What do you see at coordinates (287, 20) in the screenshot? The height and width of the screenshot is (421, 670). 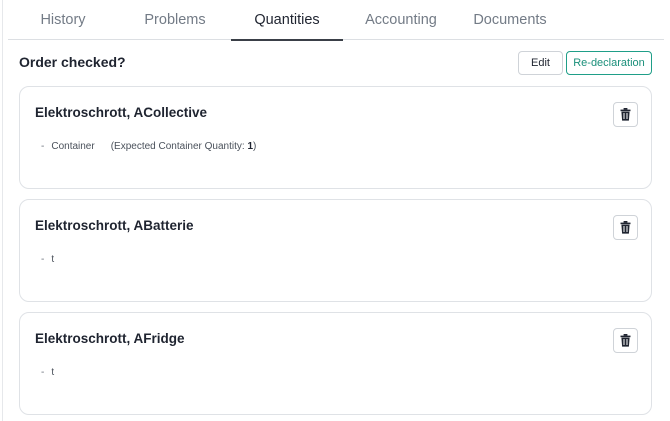 I see `tab-quantities: Quantities` at bounding box center [287, 20].